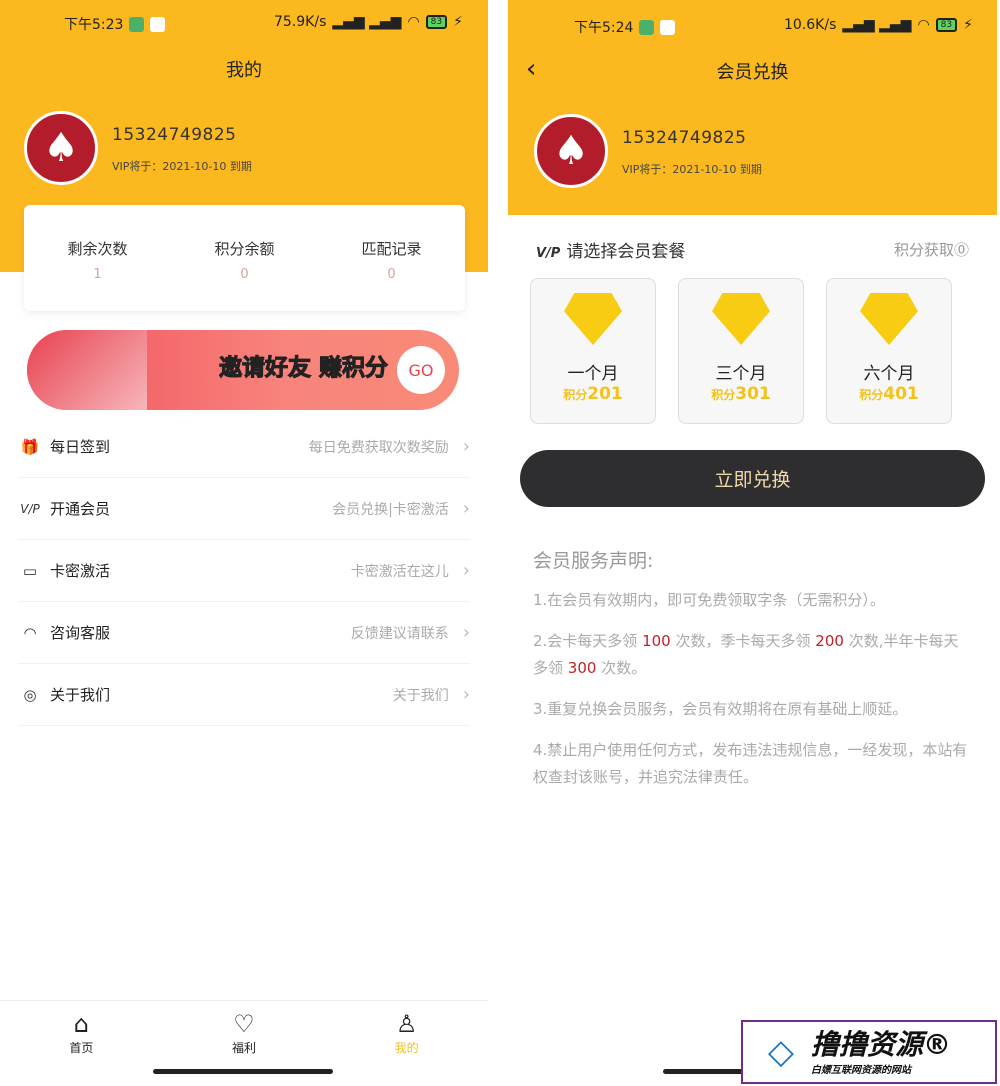 This screenshot has width=1000, height=1086. What do you see at coordinates (420, 695) in the screenshot?
I see `menu-desc: 关于我们` at bounding box center [420, 695].